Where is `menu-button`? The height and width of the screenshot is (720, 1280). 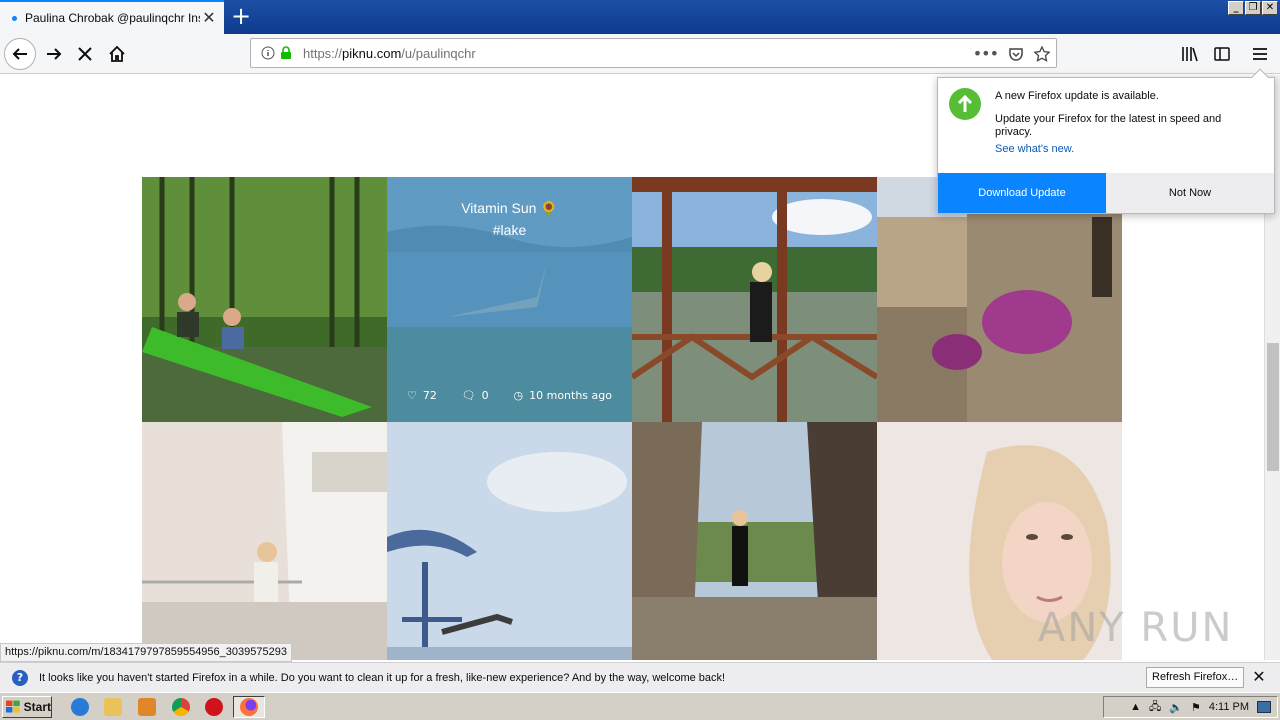 menu-button is located at coordinates (1260, 54).